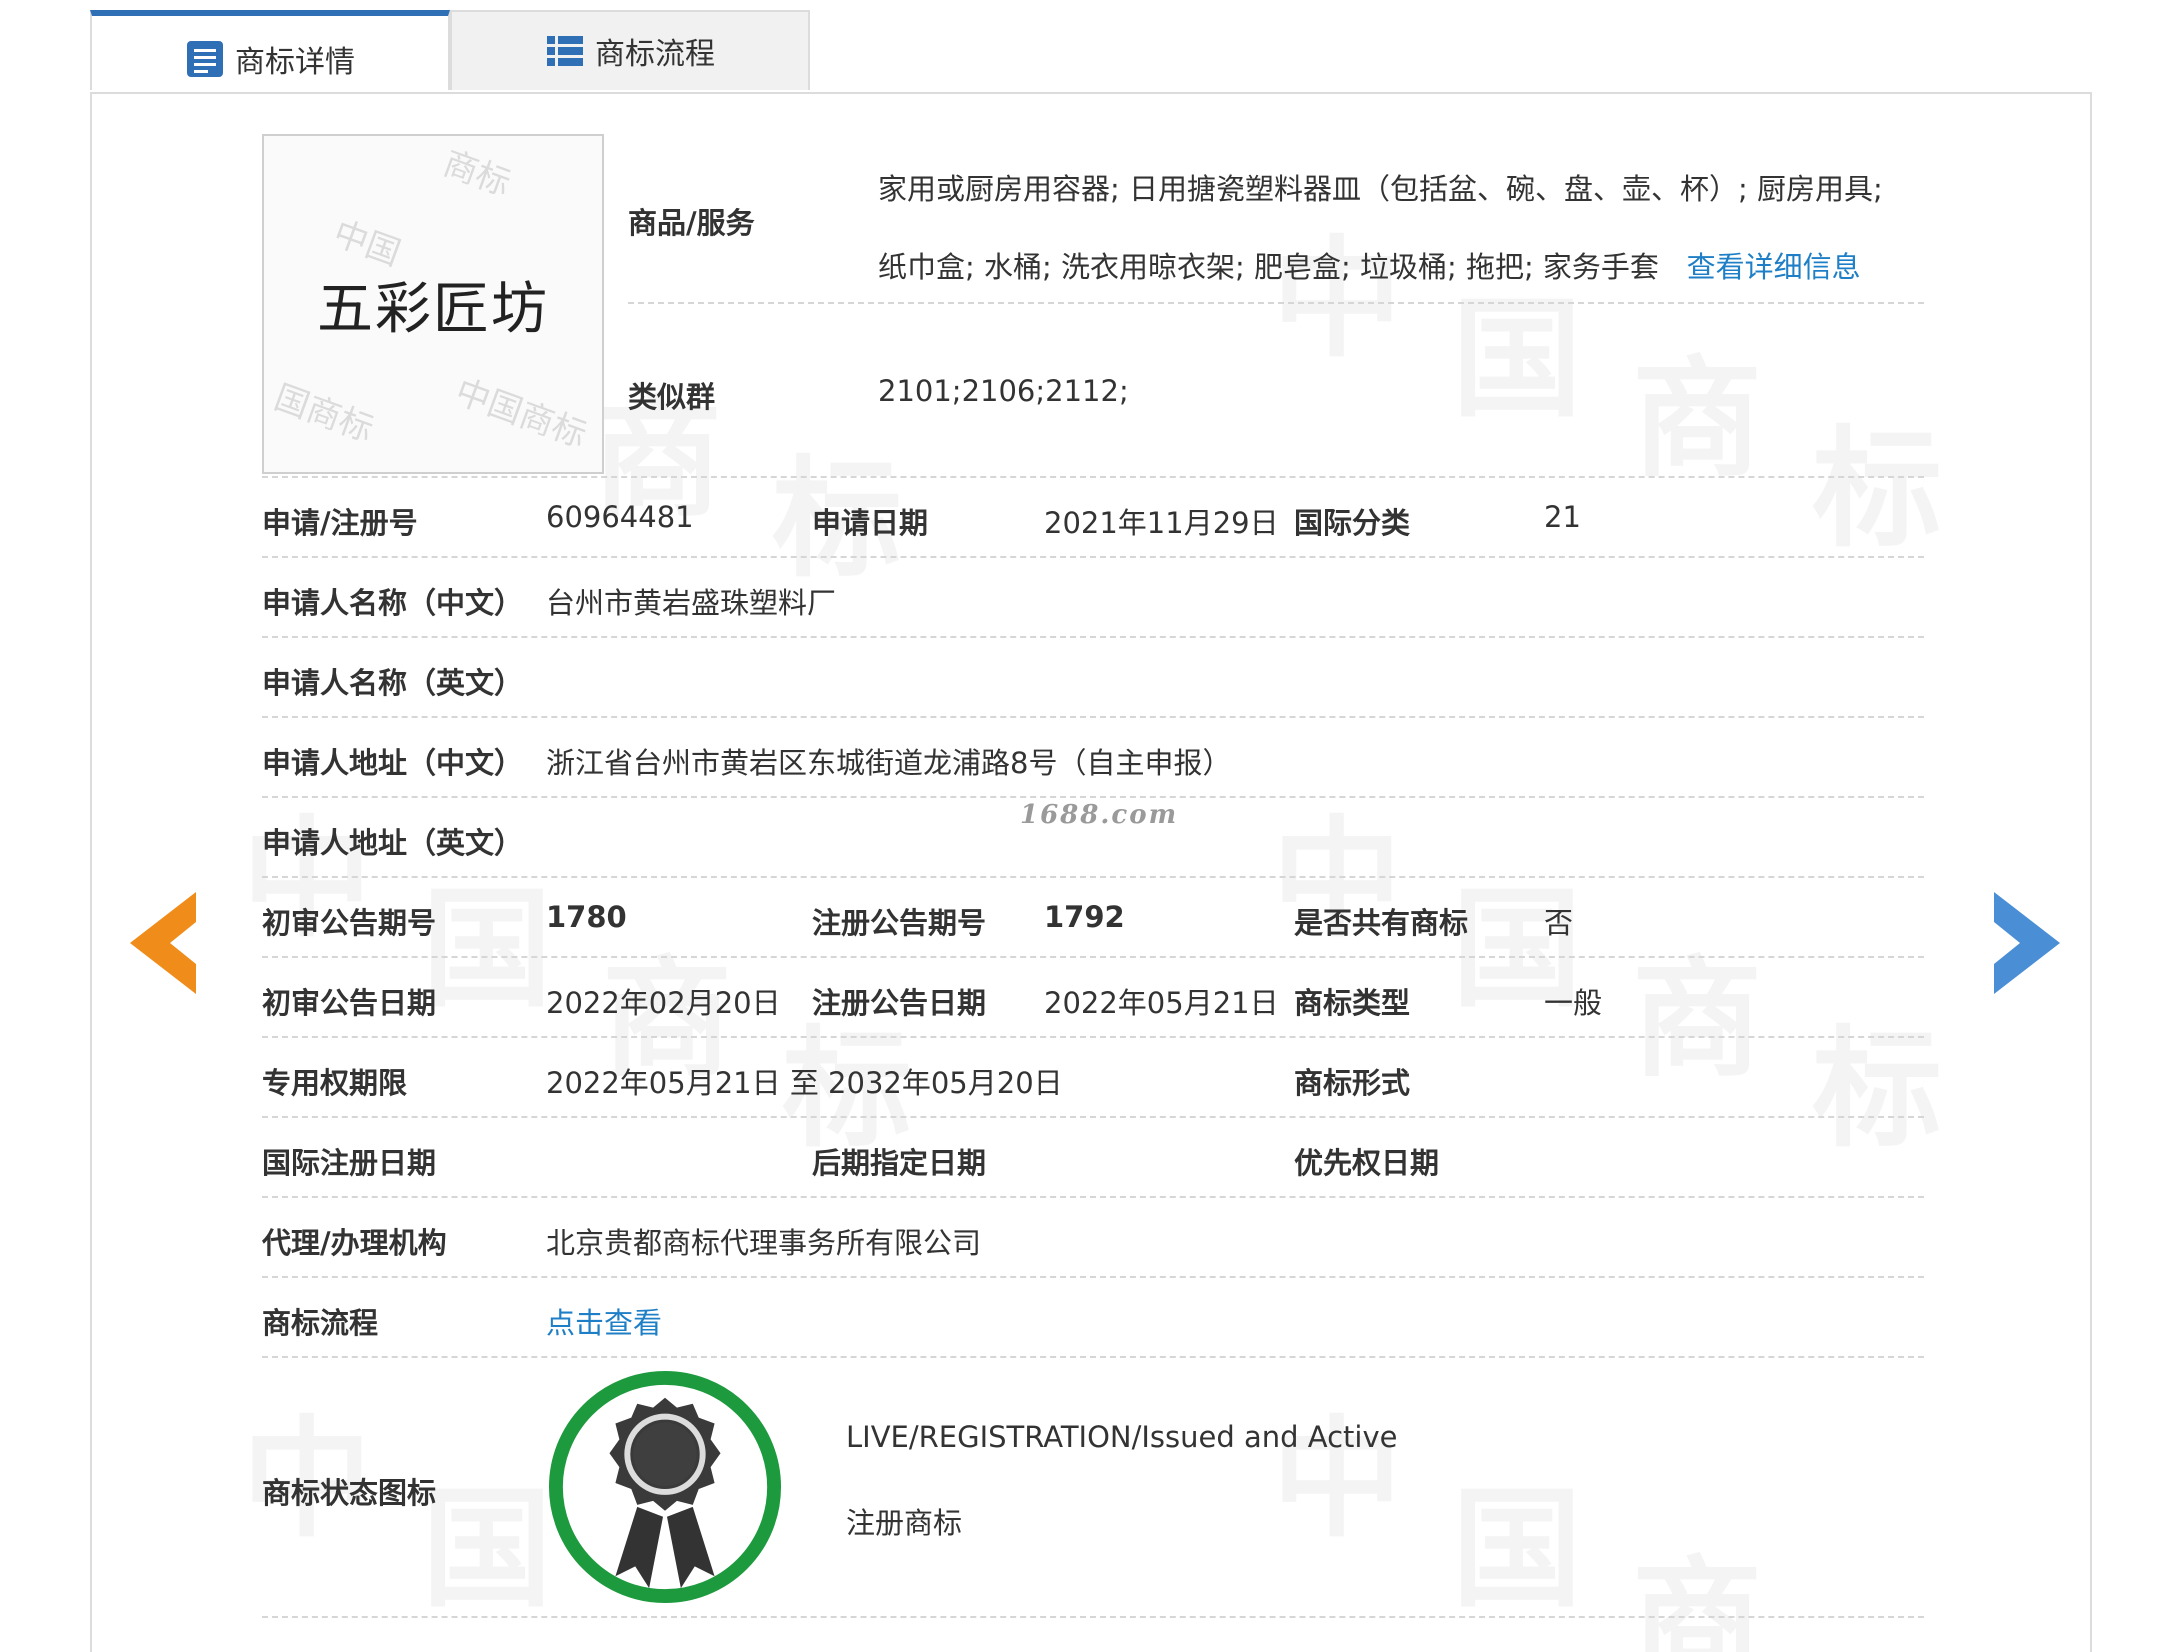 This screenshot has width=2173, height=1652. I want to click on address-en-label: 申请人地址（英文）, so click(393, 843).